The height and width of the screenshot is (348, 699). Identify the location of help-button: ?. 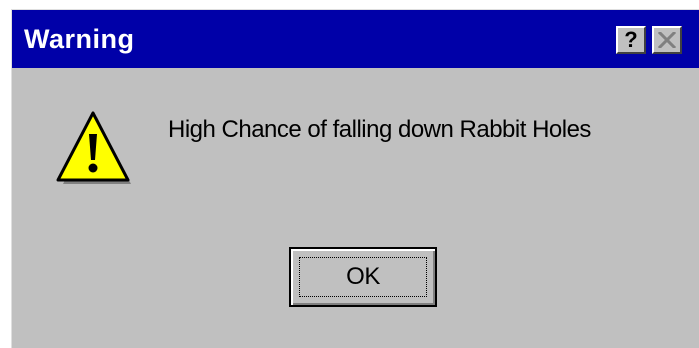
(631, 40).